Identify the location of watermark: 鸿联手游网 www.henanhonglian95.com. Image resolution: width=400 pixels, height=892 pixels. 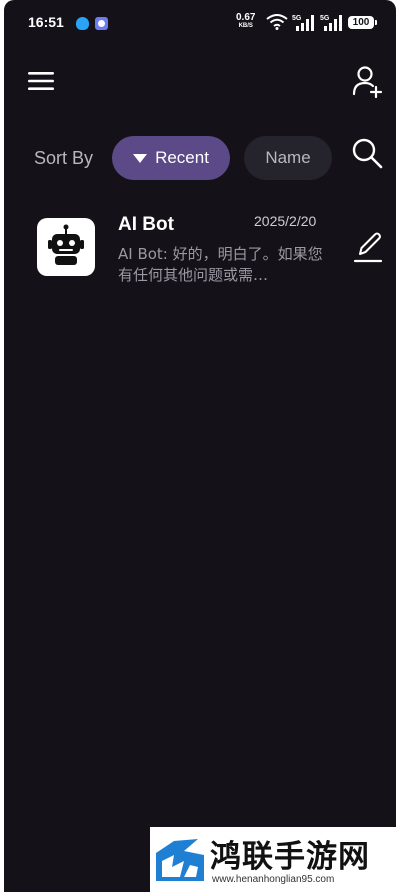
(273, 859).